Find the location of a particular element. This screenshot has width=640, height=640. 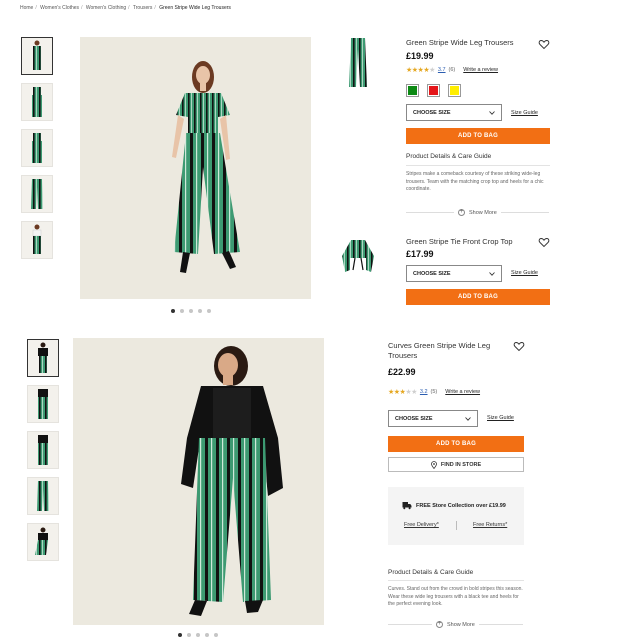

product3-find-in-store-label: FIND IN STORE is located at coordinates (461, 464).